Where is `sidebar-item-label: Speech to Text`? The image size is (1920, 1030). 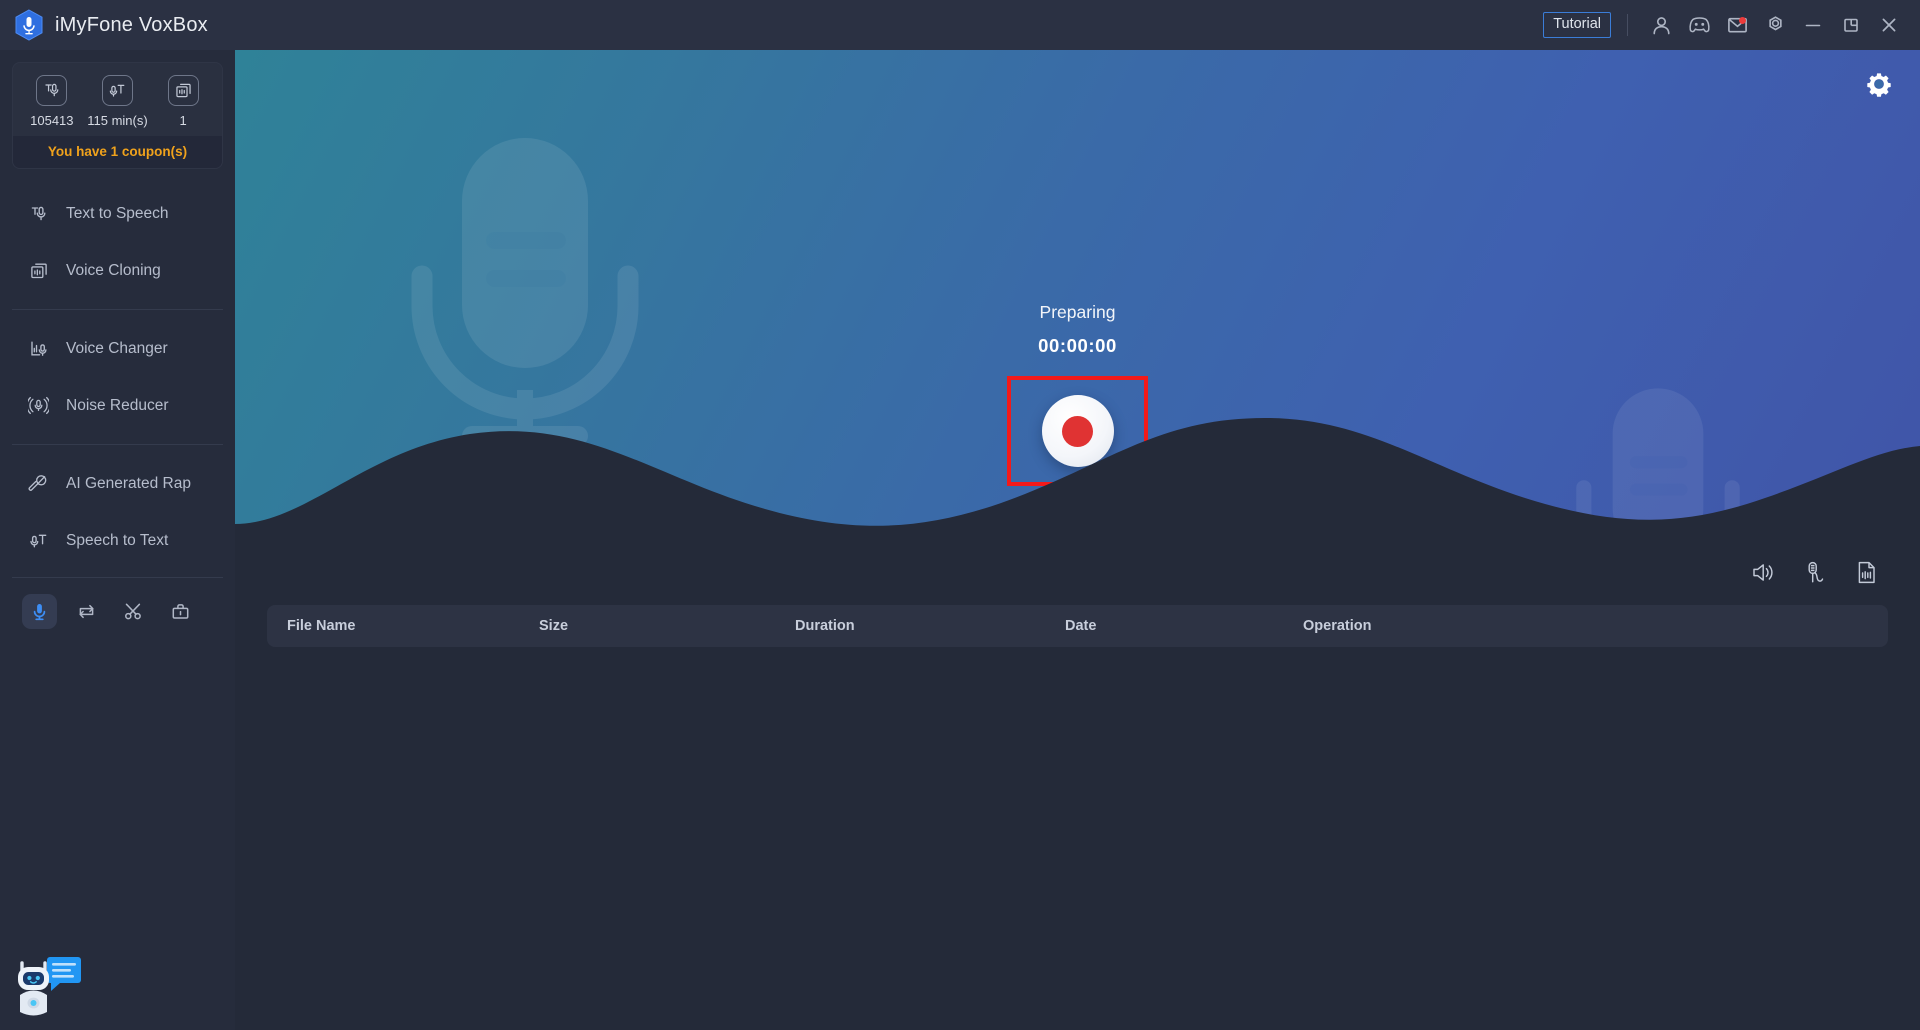
sidebar-item-label: Speech to Text is located at coordinates (117, 540).